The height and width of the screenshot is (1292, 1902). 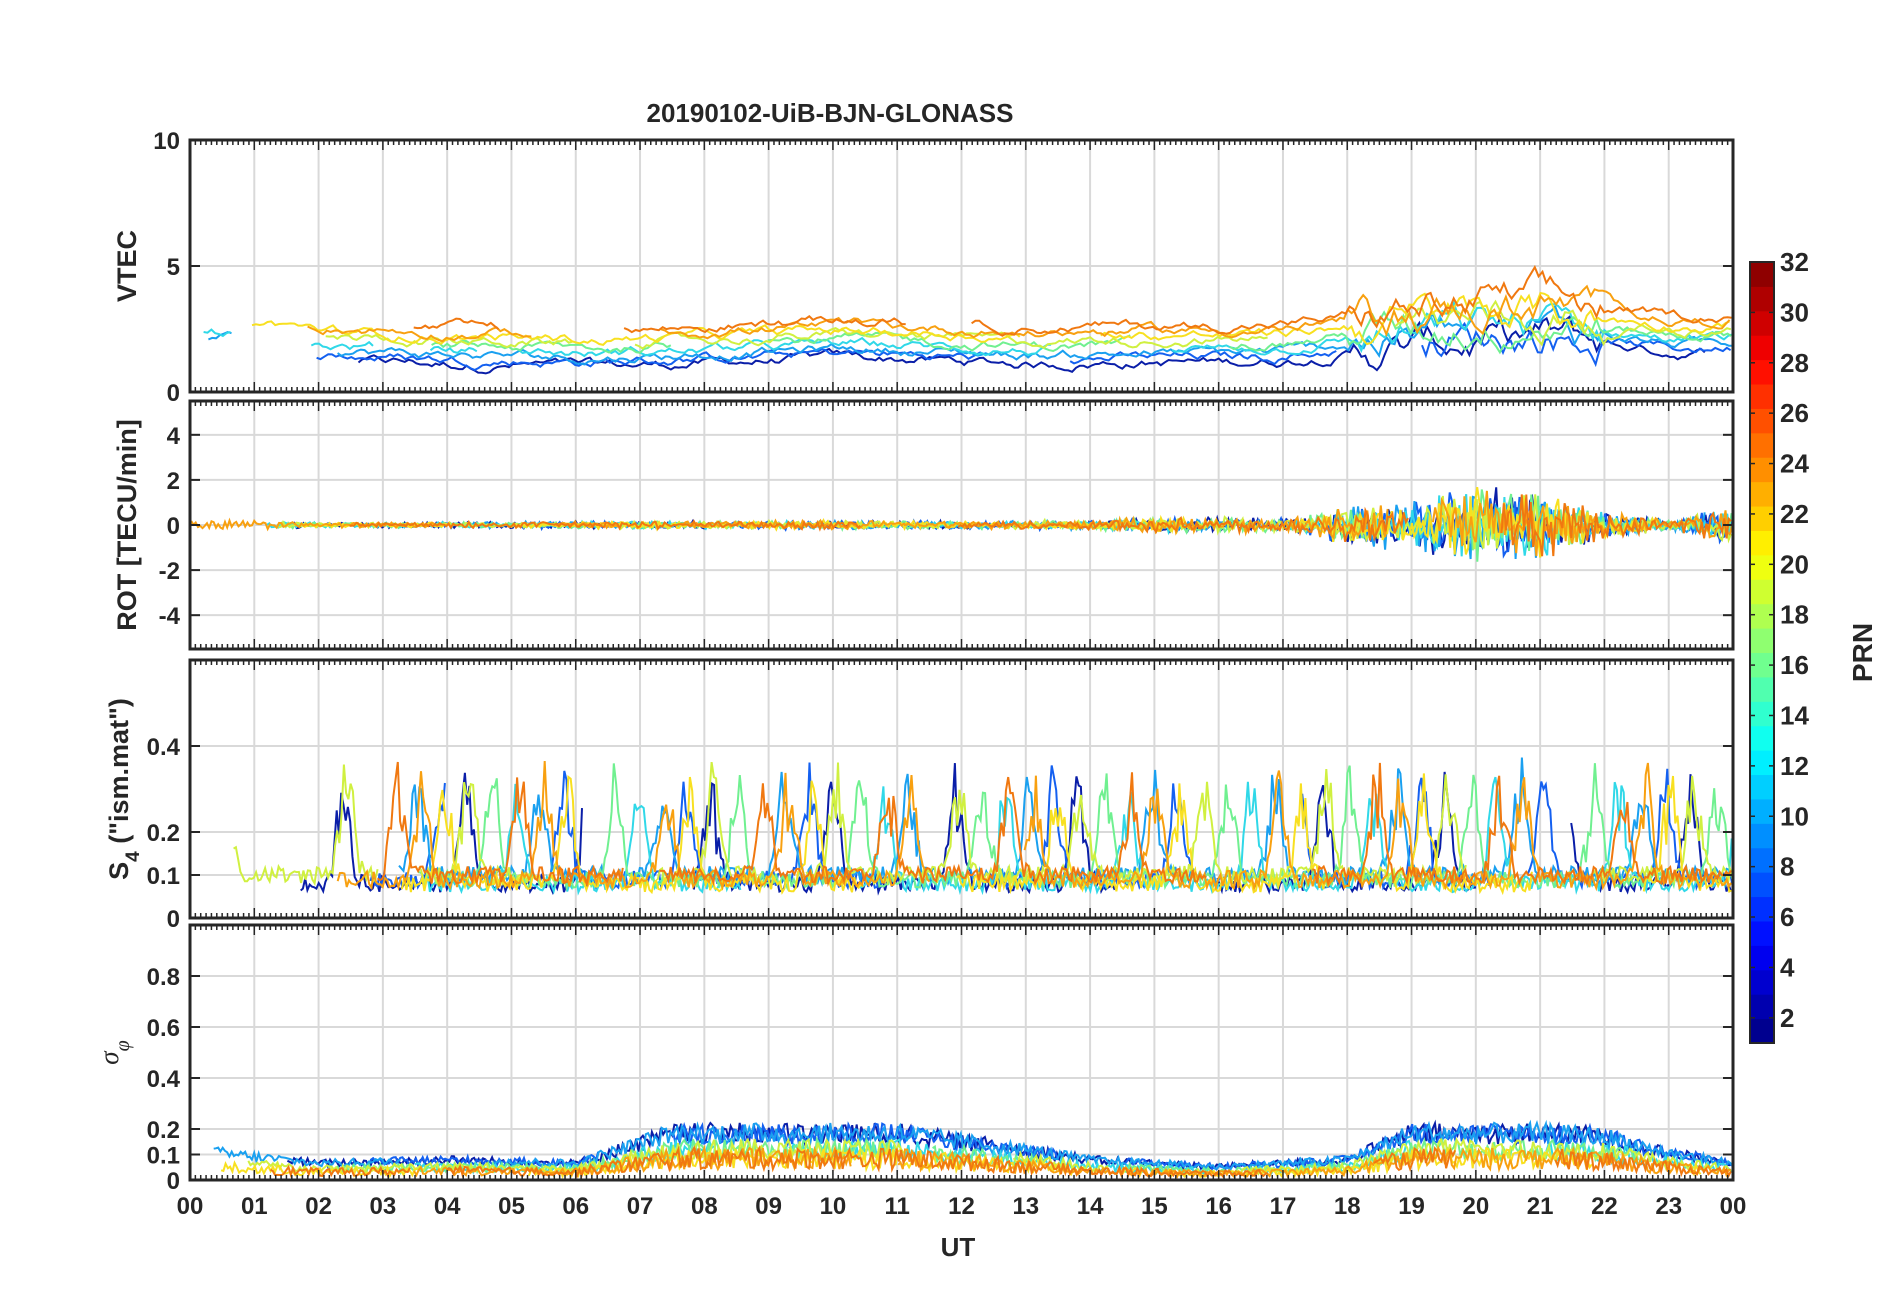 I want to click on y-tick-label: 5, so click(x=173, y=267).